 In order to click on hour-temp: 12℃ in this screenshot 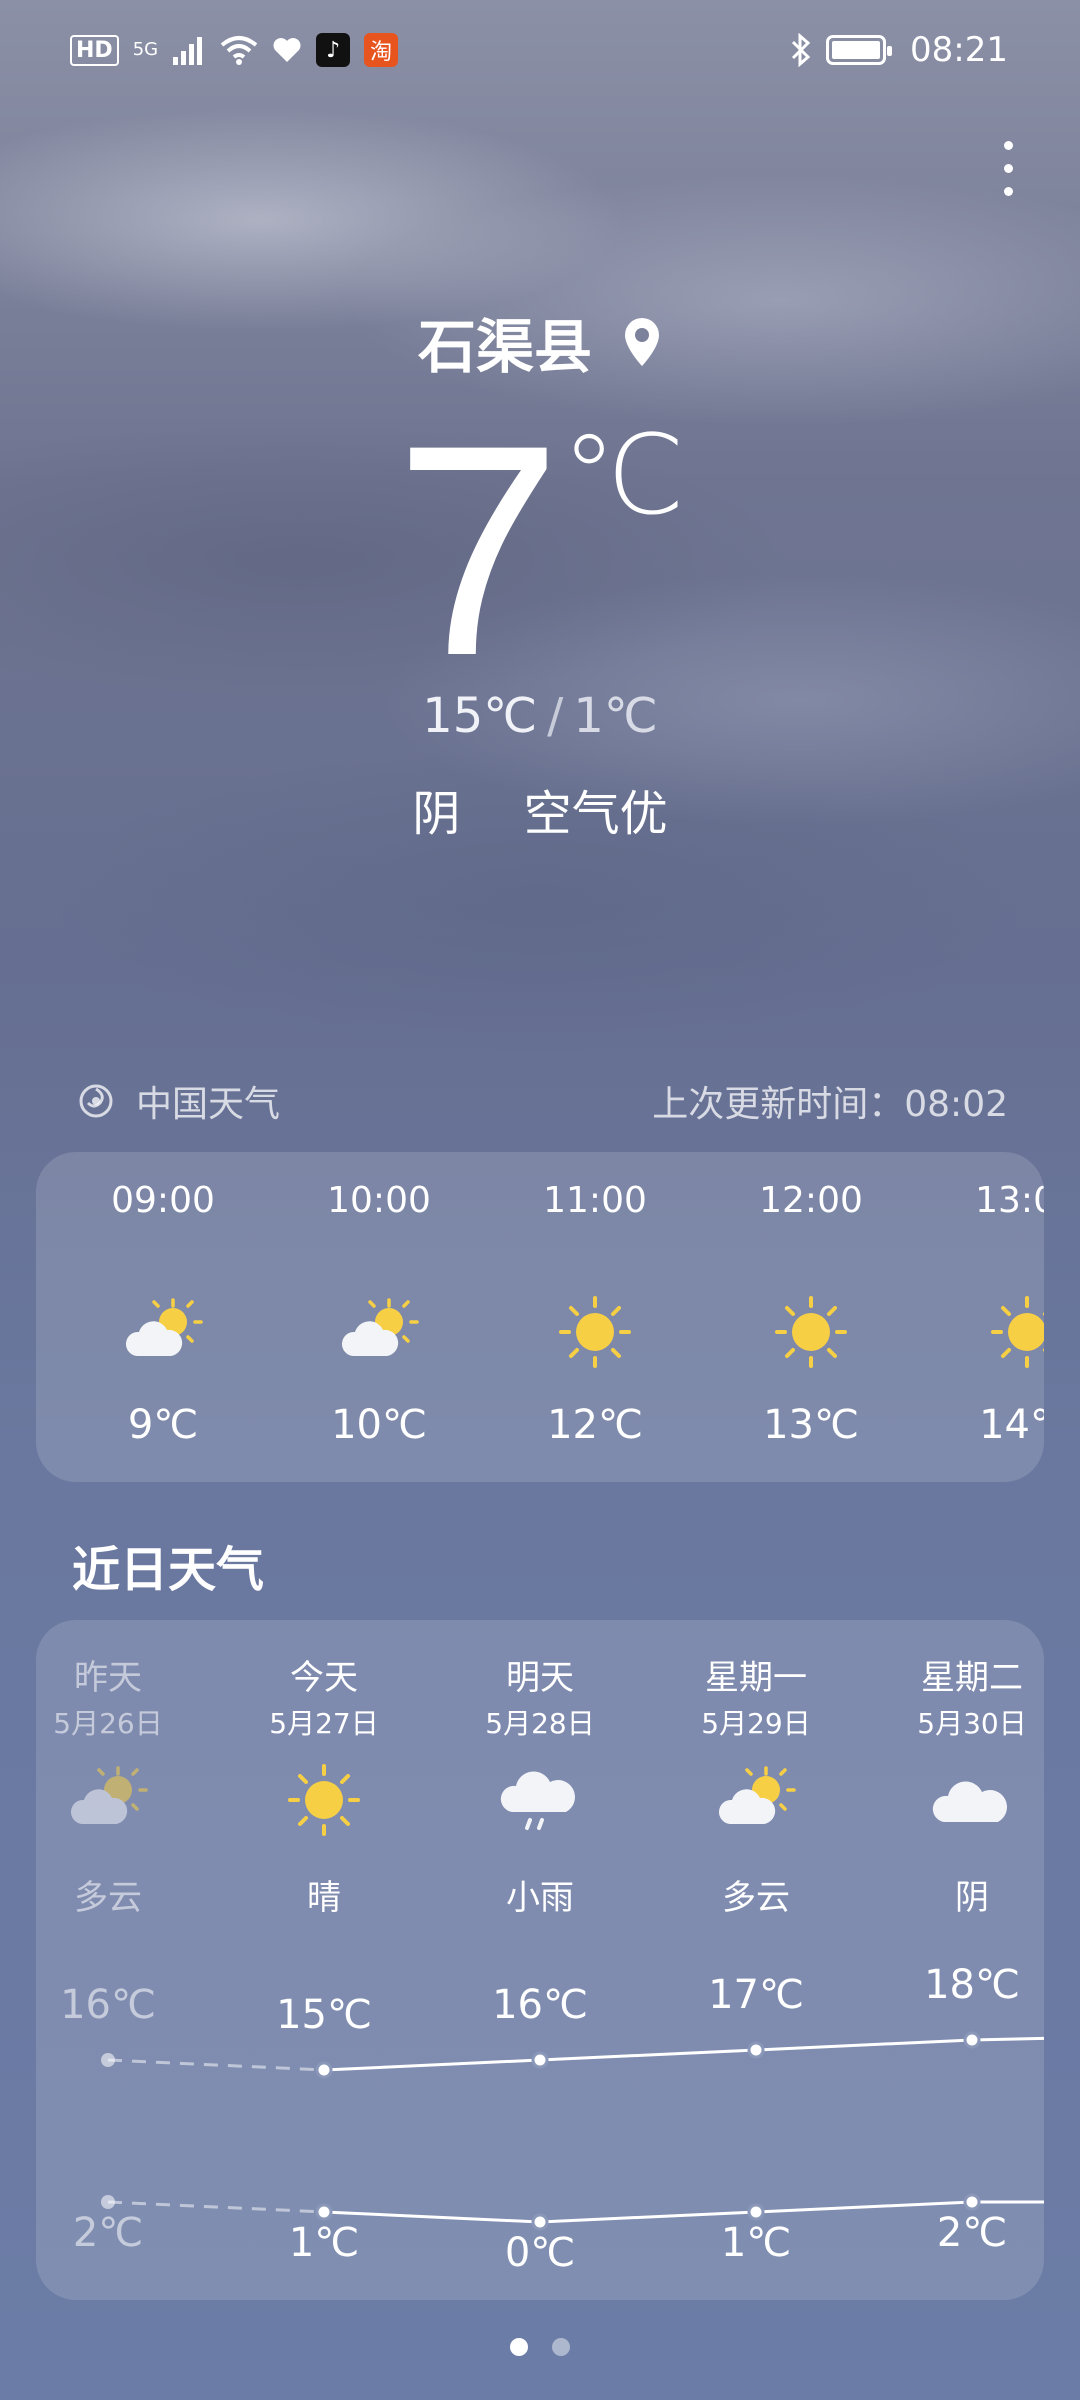, I will do `click(595, 1425)`.